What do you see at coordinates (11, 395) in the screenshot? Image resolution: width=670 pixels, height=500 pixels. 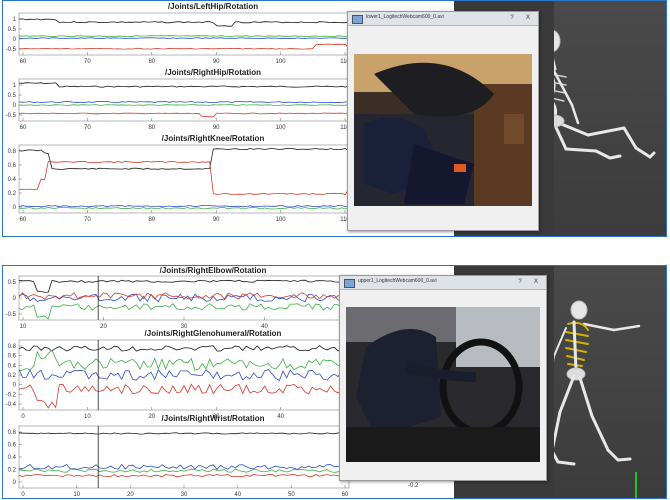 I see `y-tick-label: -0.2` at bounding box center [11, 395].